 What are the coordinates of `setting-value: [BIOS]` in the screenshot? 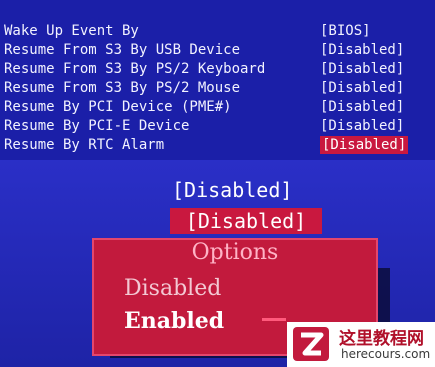 It's located at (345, 31).